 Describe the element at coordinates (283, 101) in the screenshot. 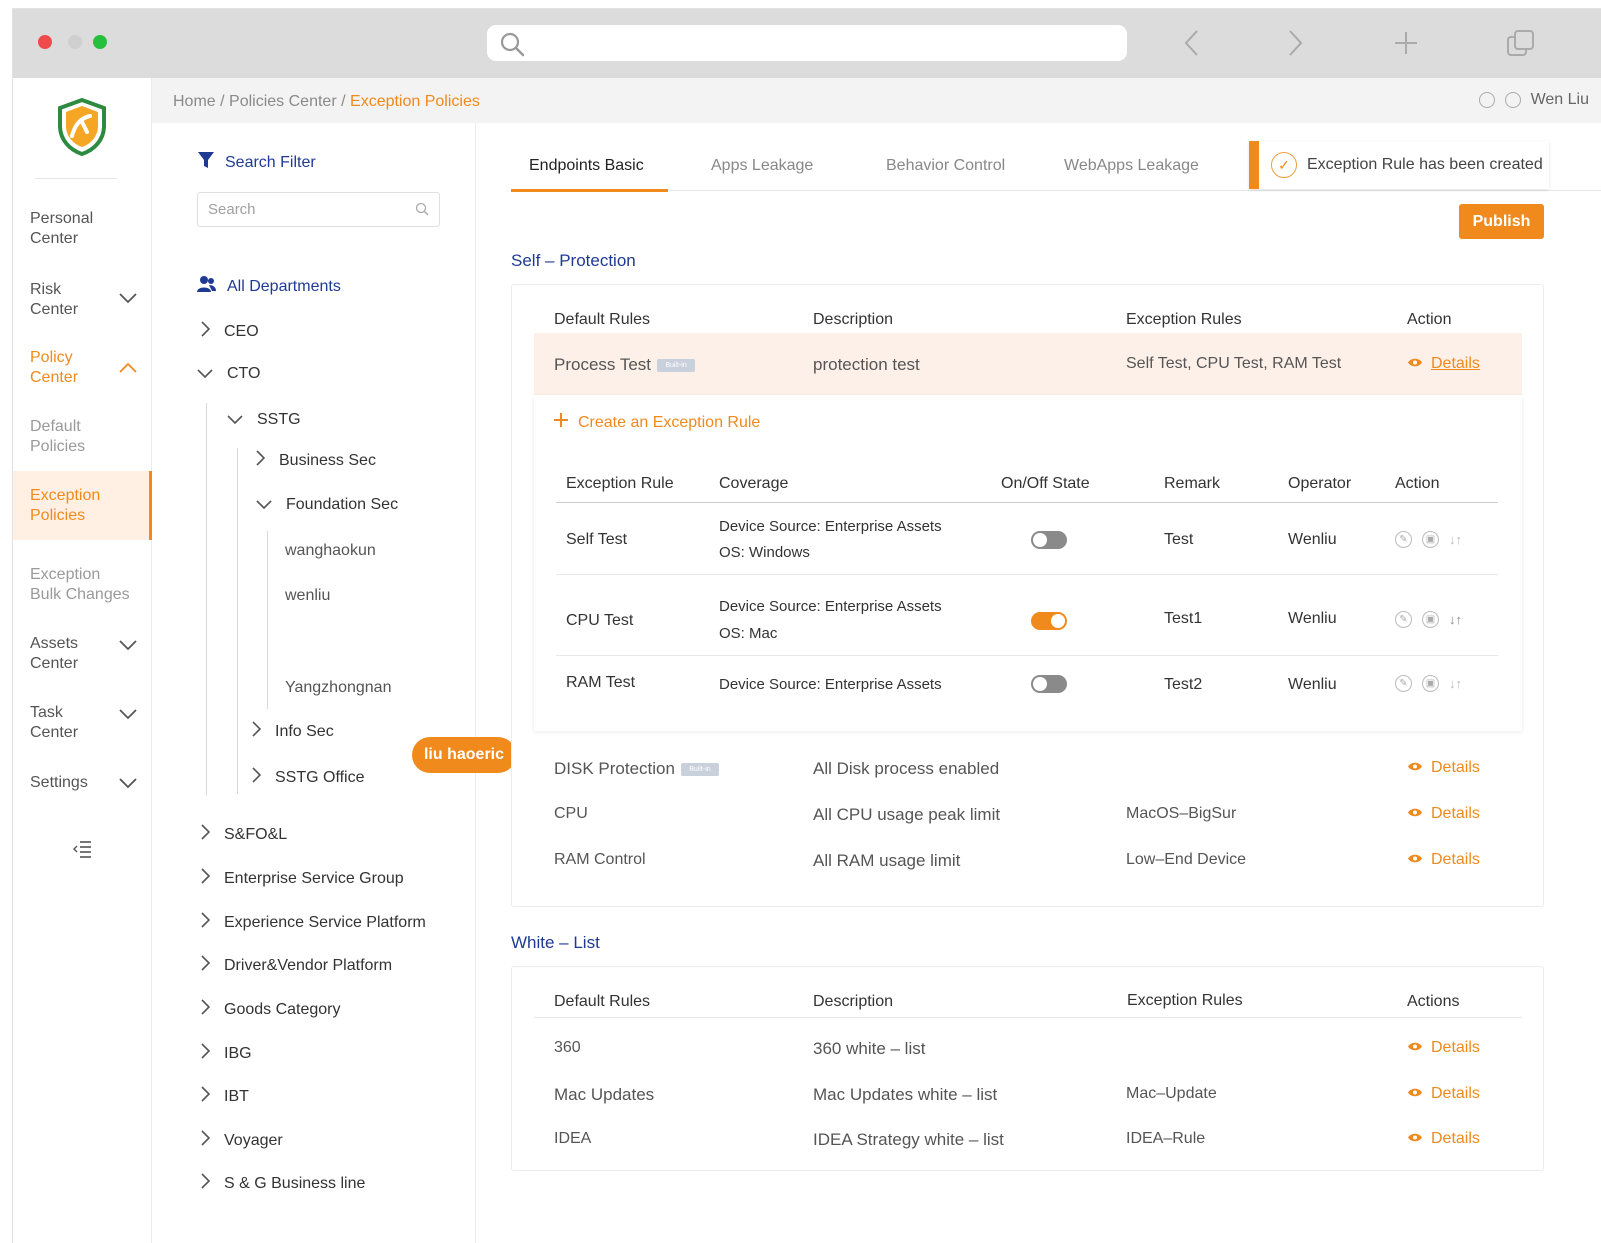

I see `breadcrumb-policies-center: Policies Center` at that location.